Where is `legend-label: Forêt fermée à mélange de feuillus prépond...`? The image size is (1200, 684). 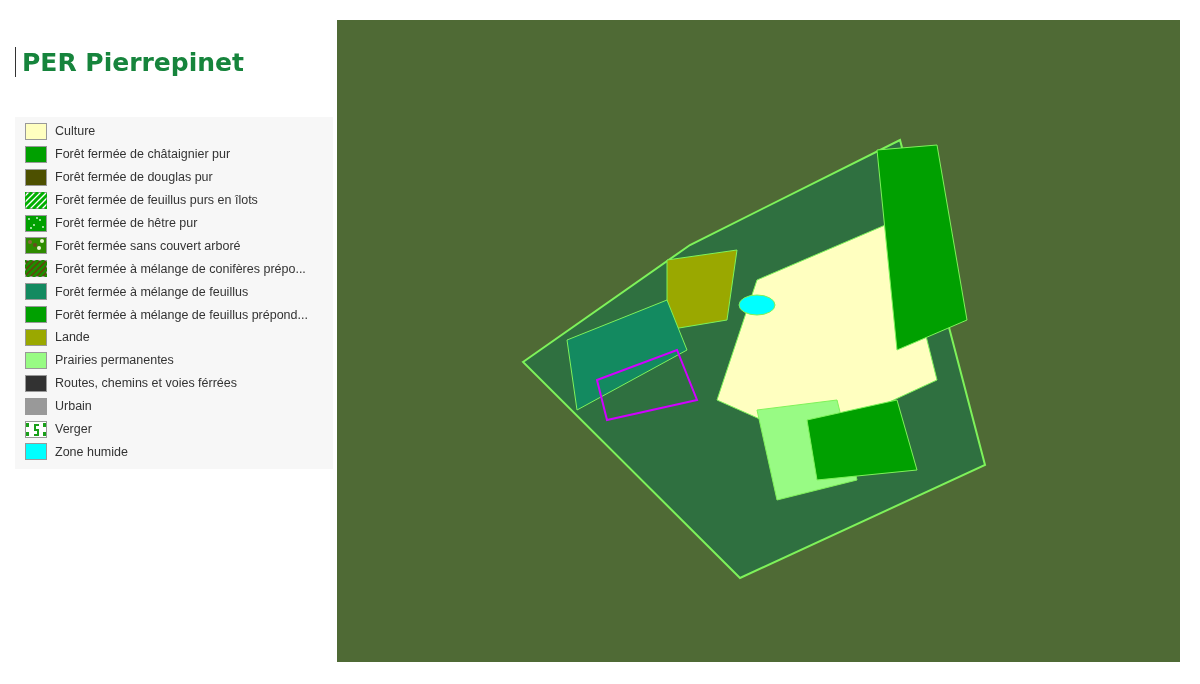
legend-label: Forêt fermée à mélange de feuillus prépond... is located at coordinates (181, 314).